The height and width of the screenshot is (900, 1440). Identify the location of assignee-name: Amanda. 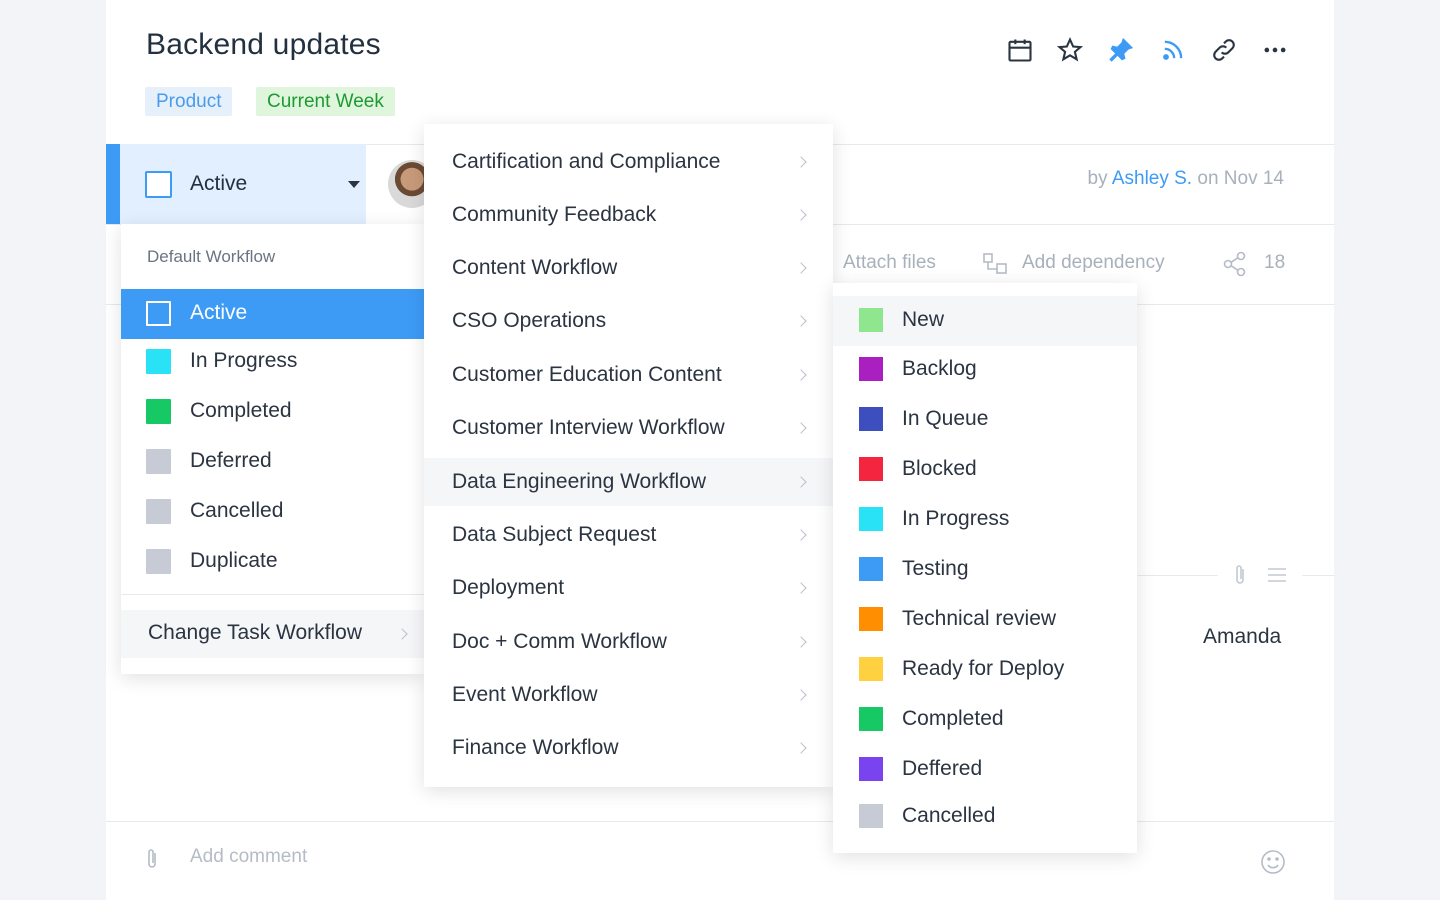
(1242, 637).